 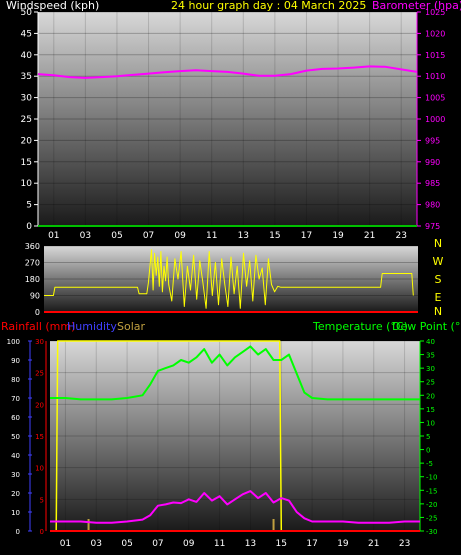 What do you see at coordinates (432, 162) in the screenshot?
I see `baro-y-tick-label-990: 990` at bounding box center [432, 162].